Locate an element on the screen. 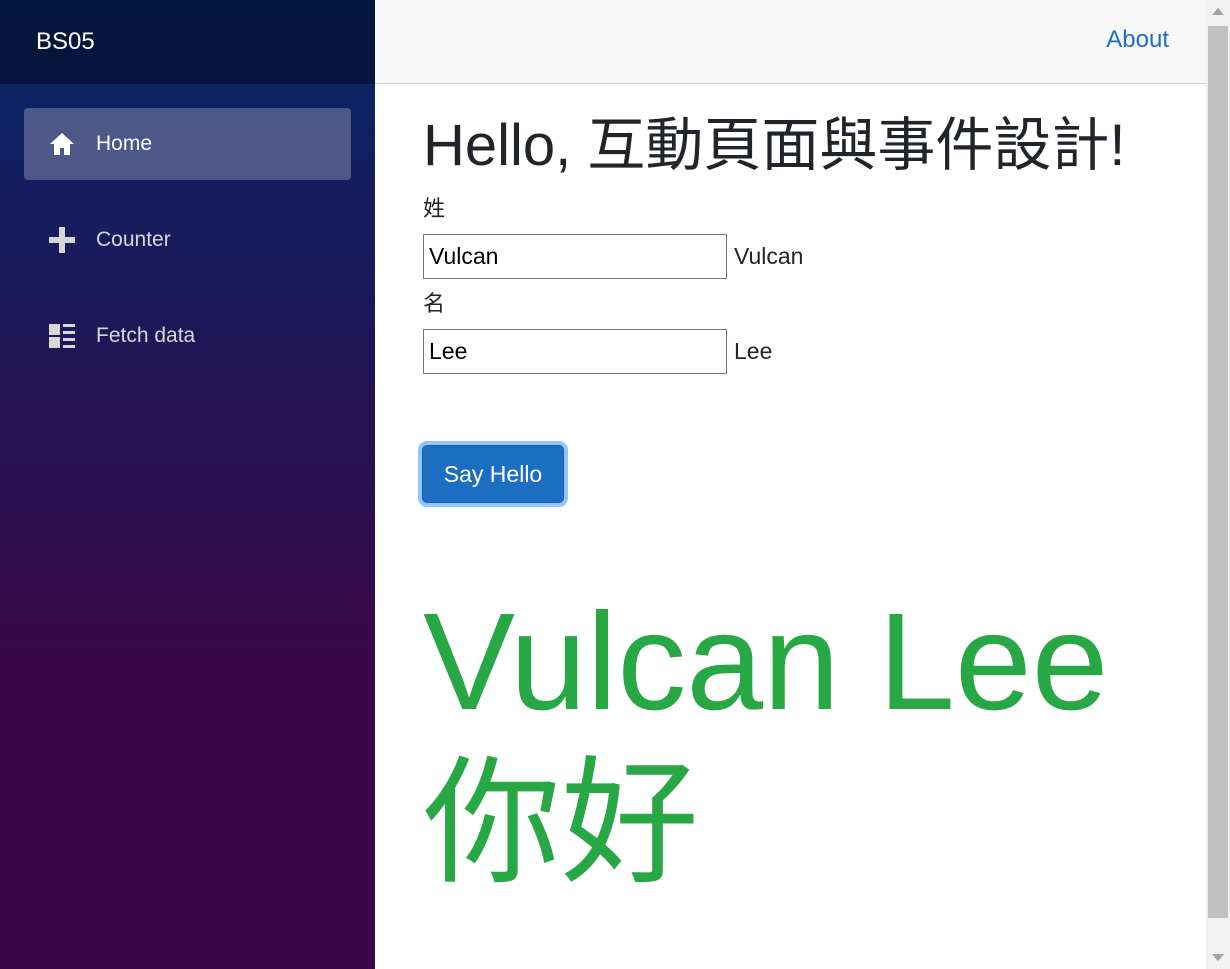  greeting-name: Vulcan Lee is located at coordinates (766, 662).